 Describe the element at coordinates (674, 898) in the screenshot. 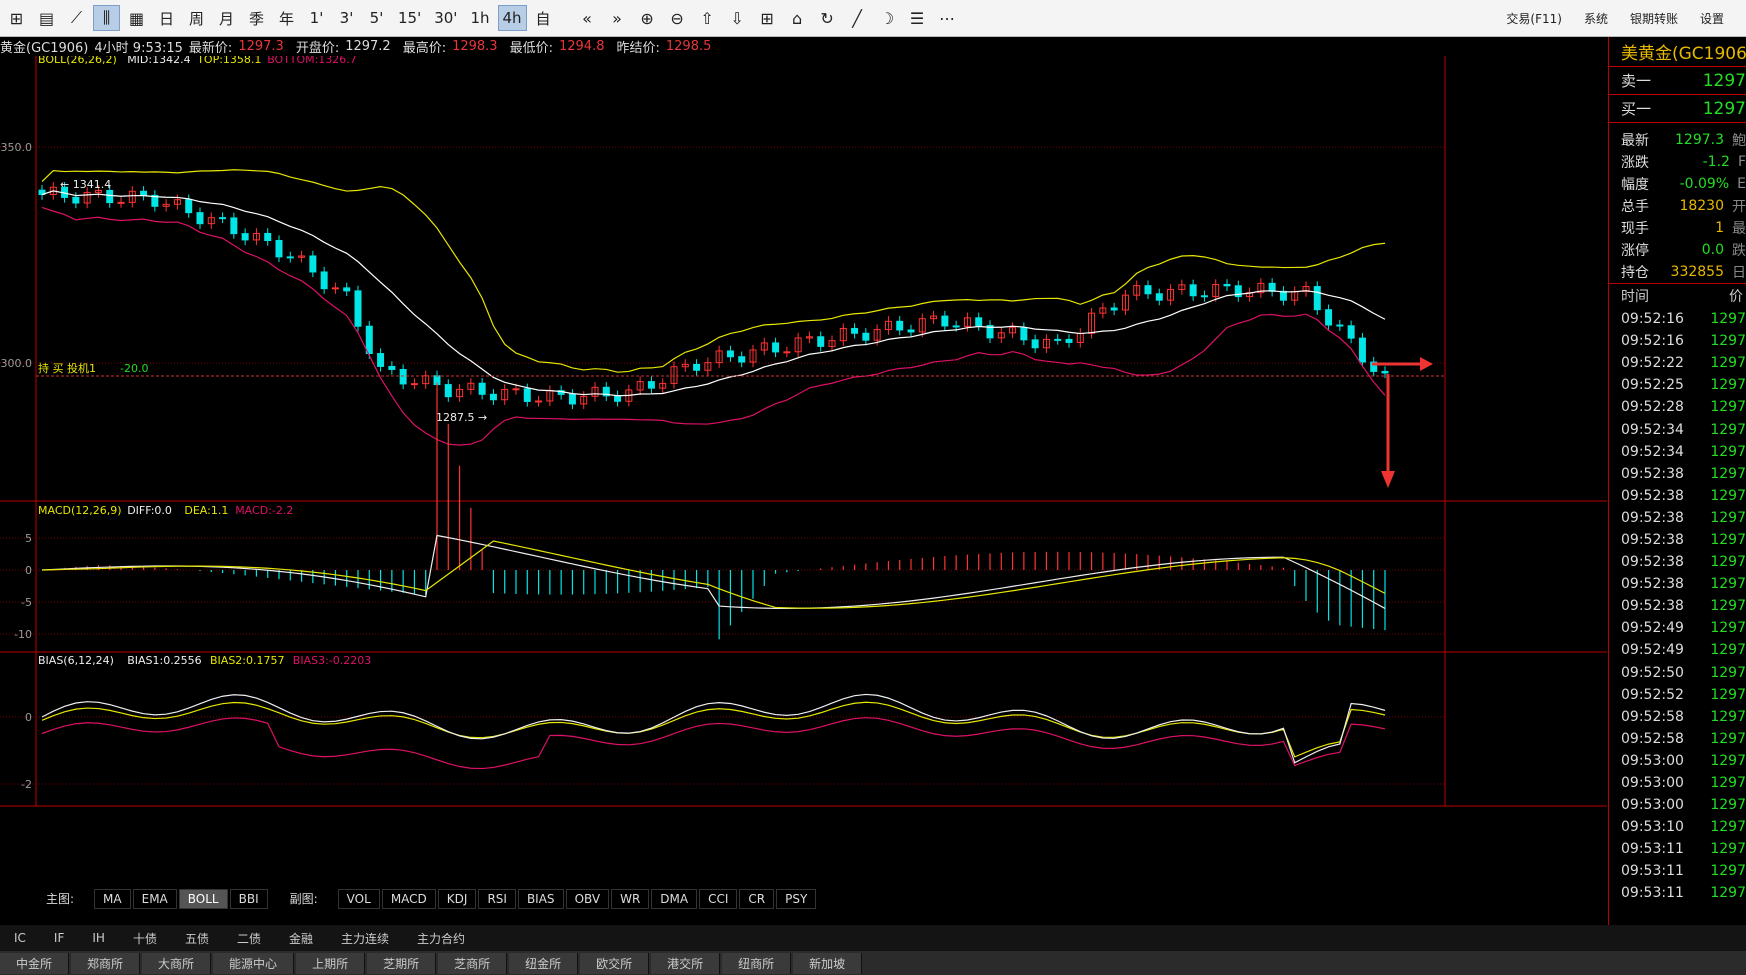

I see `sub-tab-dma: DMA` at that location.